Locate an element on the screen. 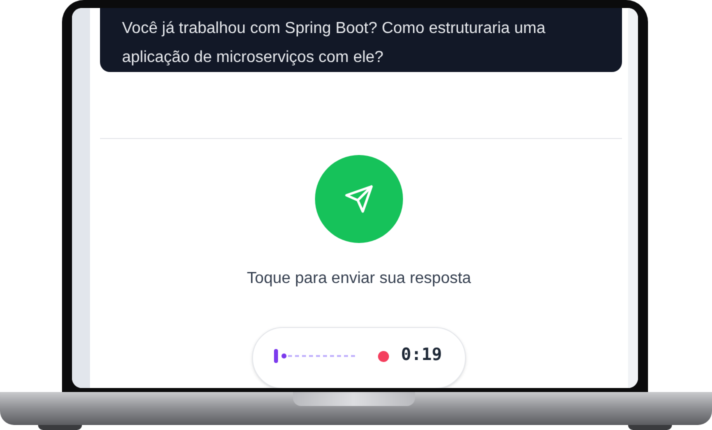 The width and height of the screenshot is (712, 430). question-text: Você já trabalhou com Spring Boot? Como estruturaria uma aplicação de microserviços com ele? is located at coordinates (334, 43).